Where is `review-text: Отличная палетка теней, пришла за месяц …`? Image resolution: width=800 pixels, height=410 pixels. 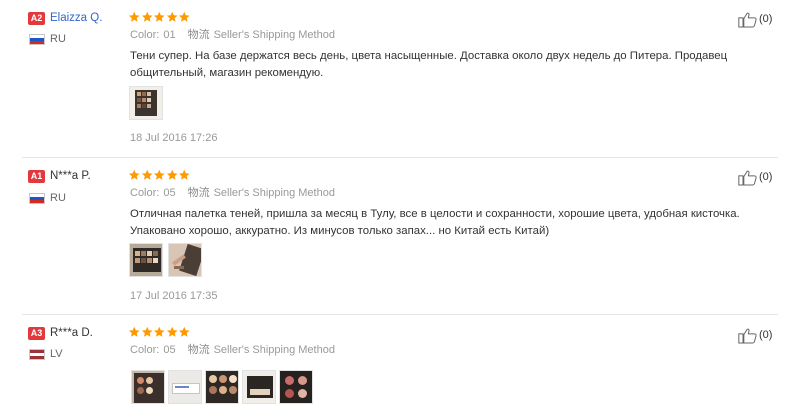
review-text: Отличная палетка теней, пришла за месяц … is located at coordinates (435, 222).